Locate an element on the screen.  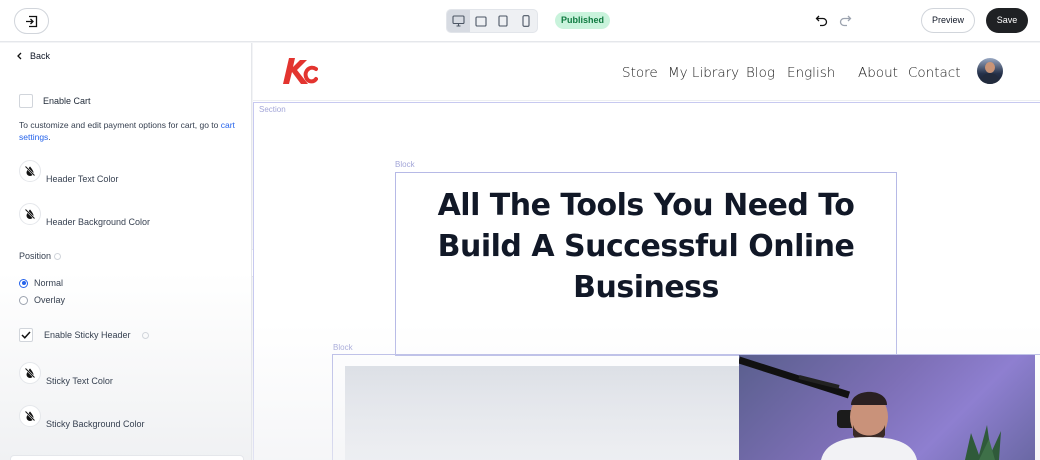
header-text-color-swatch is located at coordinates (30, 171).